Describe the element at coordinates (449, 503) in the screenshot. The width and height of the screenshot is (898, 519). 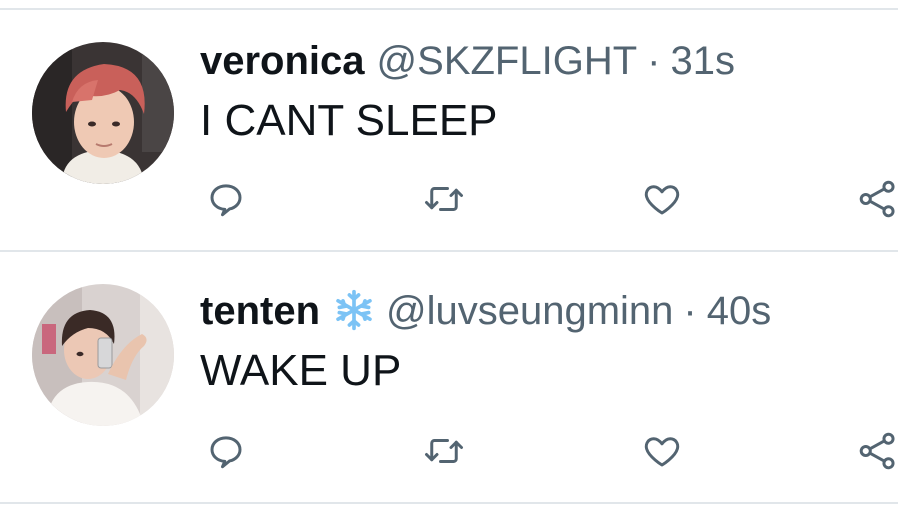
I see `bottom-divider` at that location.